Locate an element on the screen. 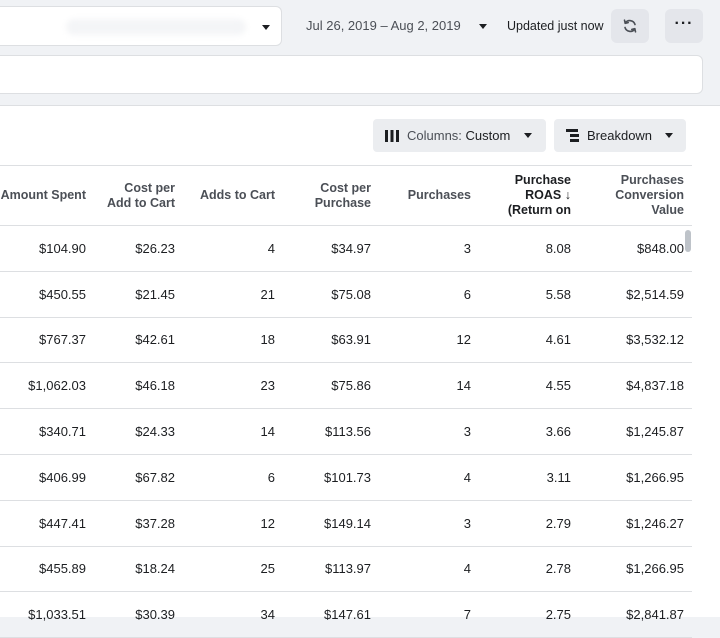  more-button: ··· is located at coordinates (684, 26).